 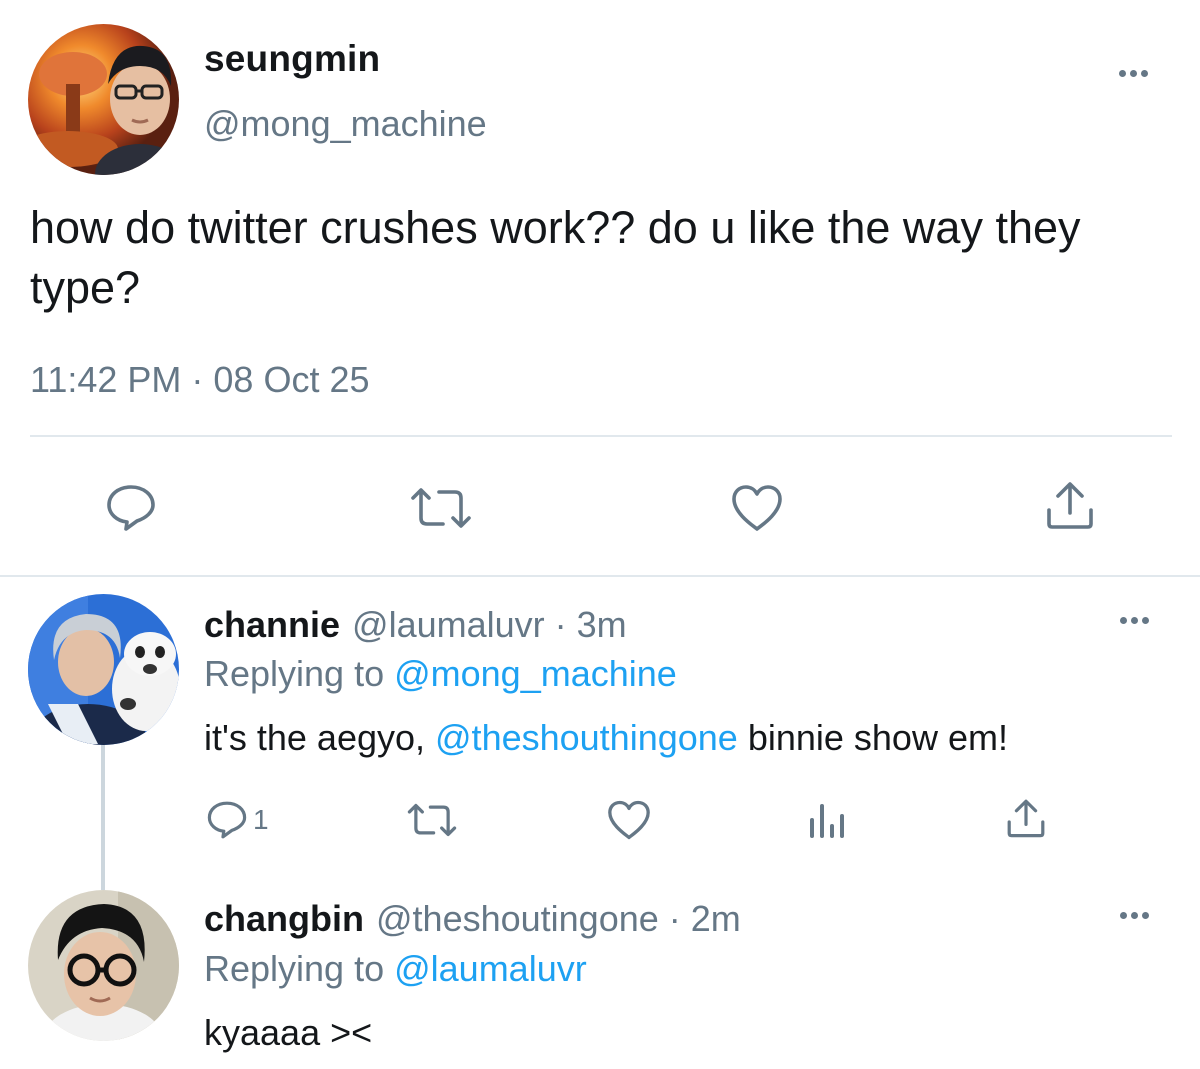 I want to click on author-handle: @theshoutingone, so click(x=517, y=918).